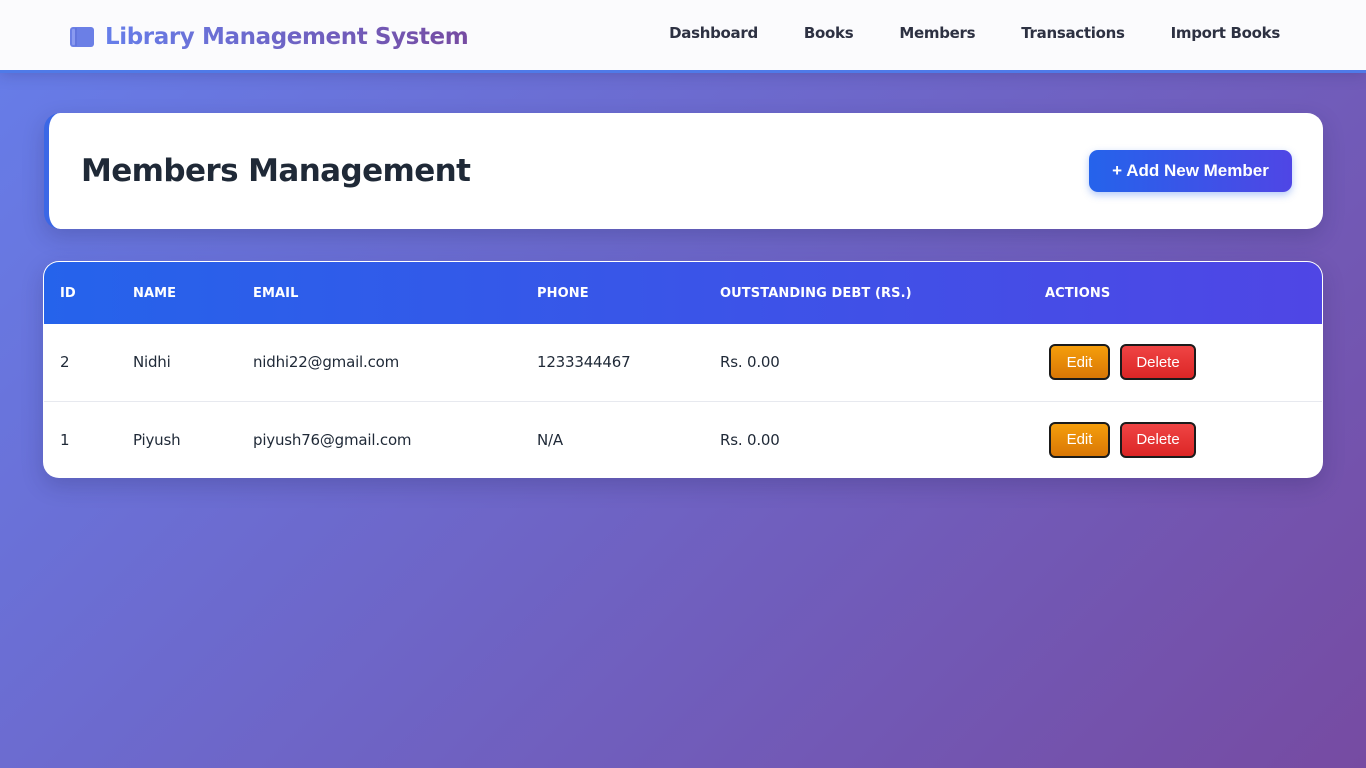 The image size is (1366, 768). What do you see at coordinates (155, 293) in the screenshot?
I see `column-header-name: NAME` at bounding box center [155, 293].